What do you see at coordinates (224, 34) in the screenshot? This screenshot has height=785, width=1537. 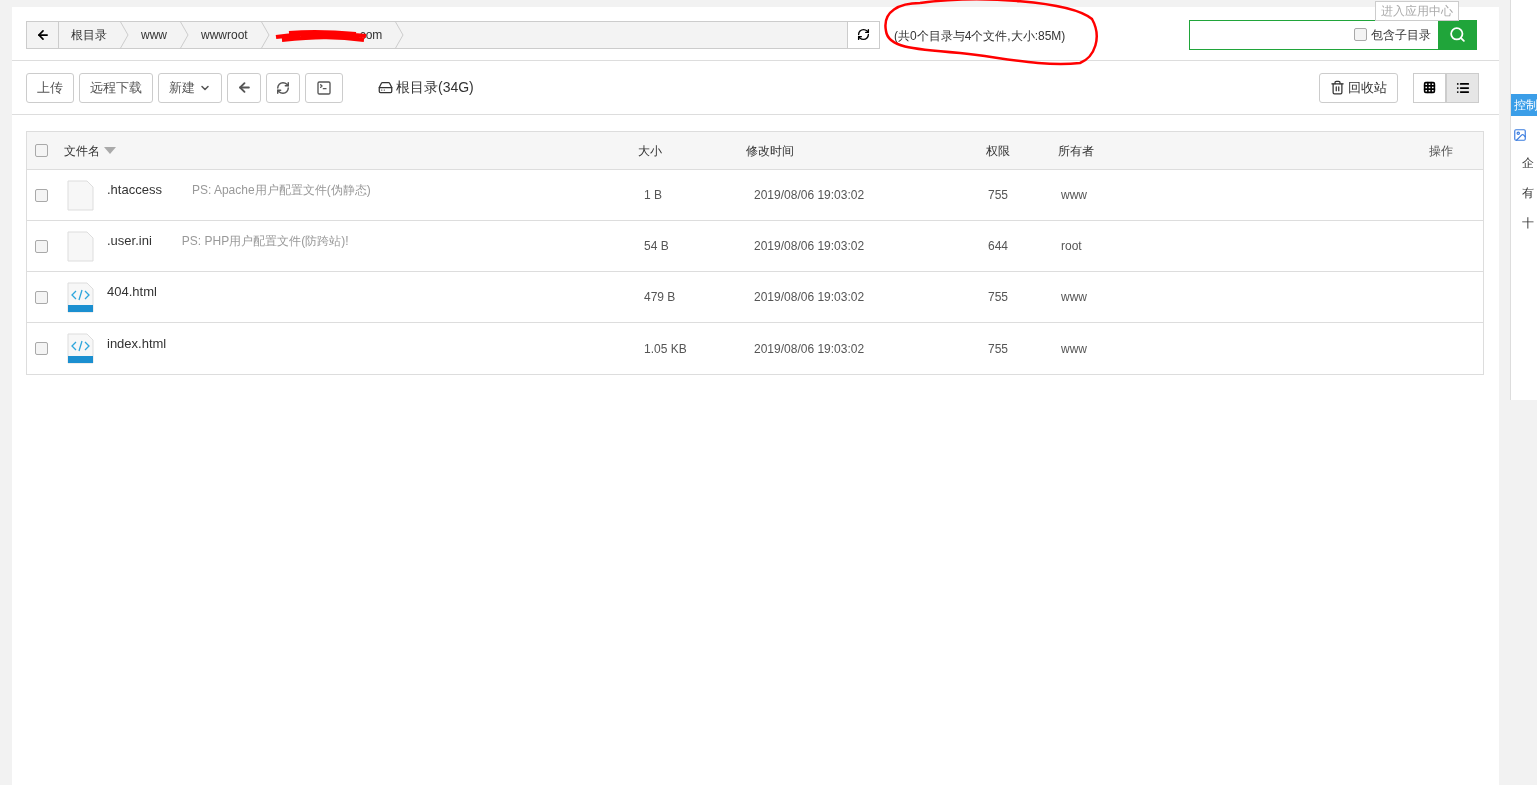 I see `breadcrumb-item: wwwroot` at bounding box center [224, 34].